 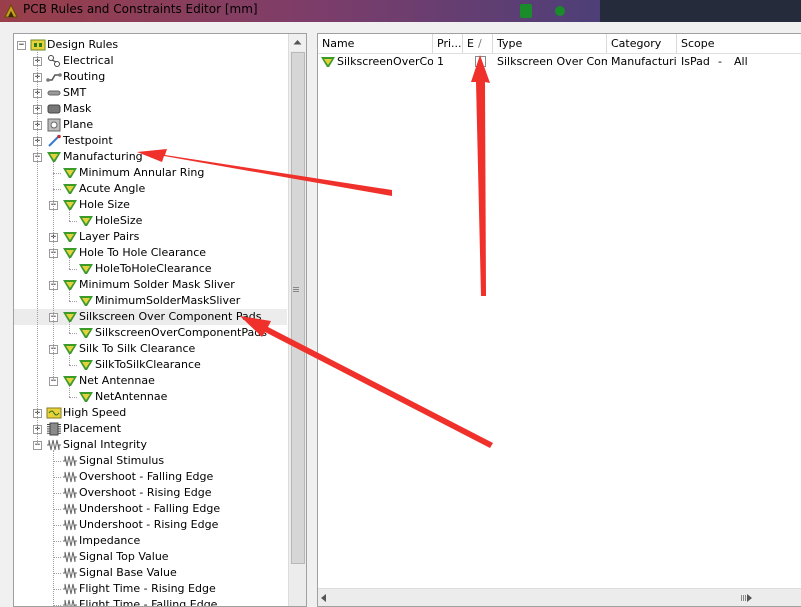 I want to click on tree-item-design-rules: − Design Rules, so click(x=150, y=45).